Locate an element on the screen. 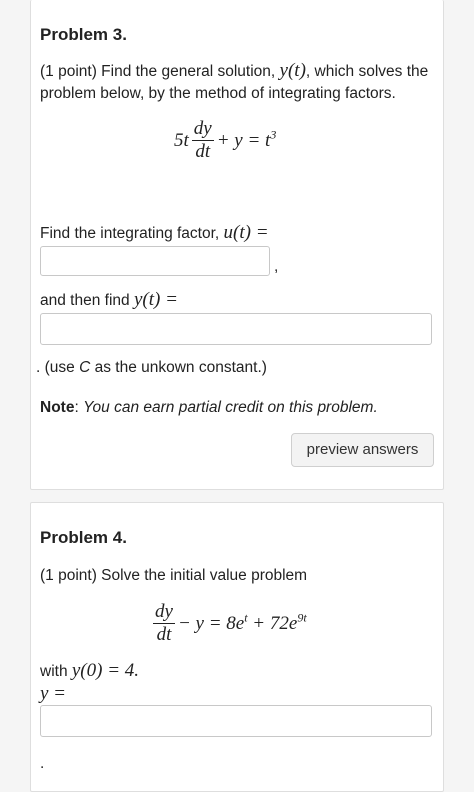 This screenshot has width=474, height=792. then-find-label: and then find y(t) = is located at coordinates (109, 300).